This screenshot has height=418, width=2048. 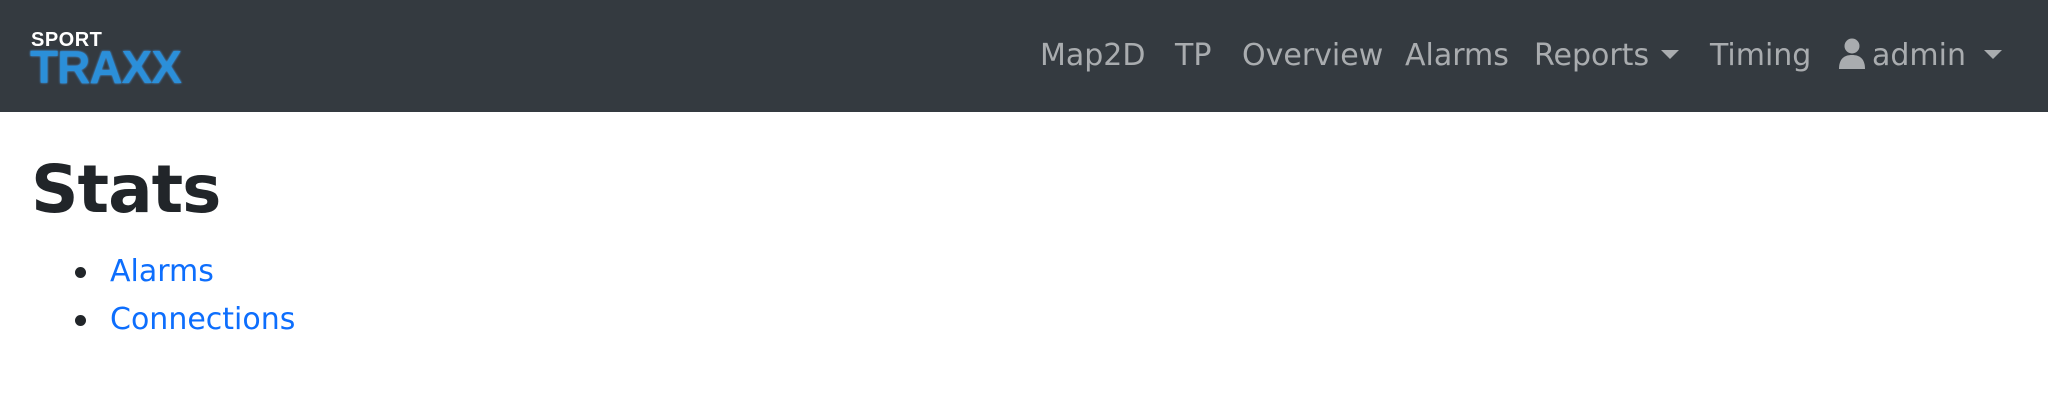 I want to click on user-icon, so click(x=1852, y=53).